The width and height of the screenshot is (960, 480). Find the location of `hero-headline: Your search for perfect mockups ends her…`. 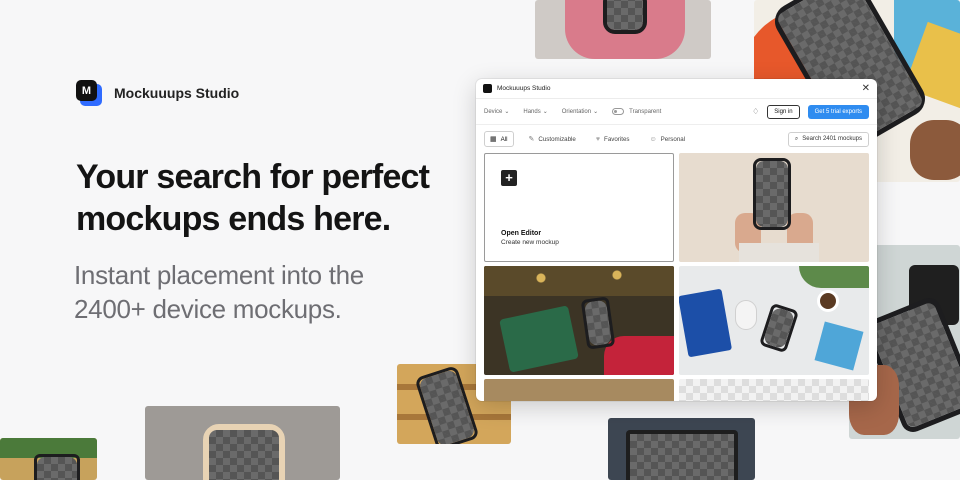

hero-headline: Your search for perfect mockups ends her… is located at coordinates (253, 198).